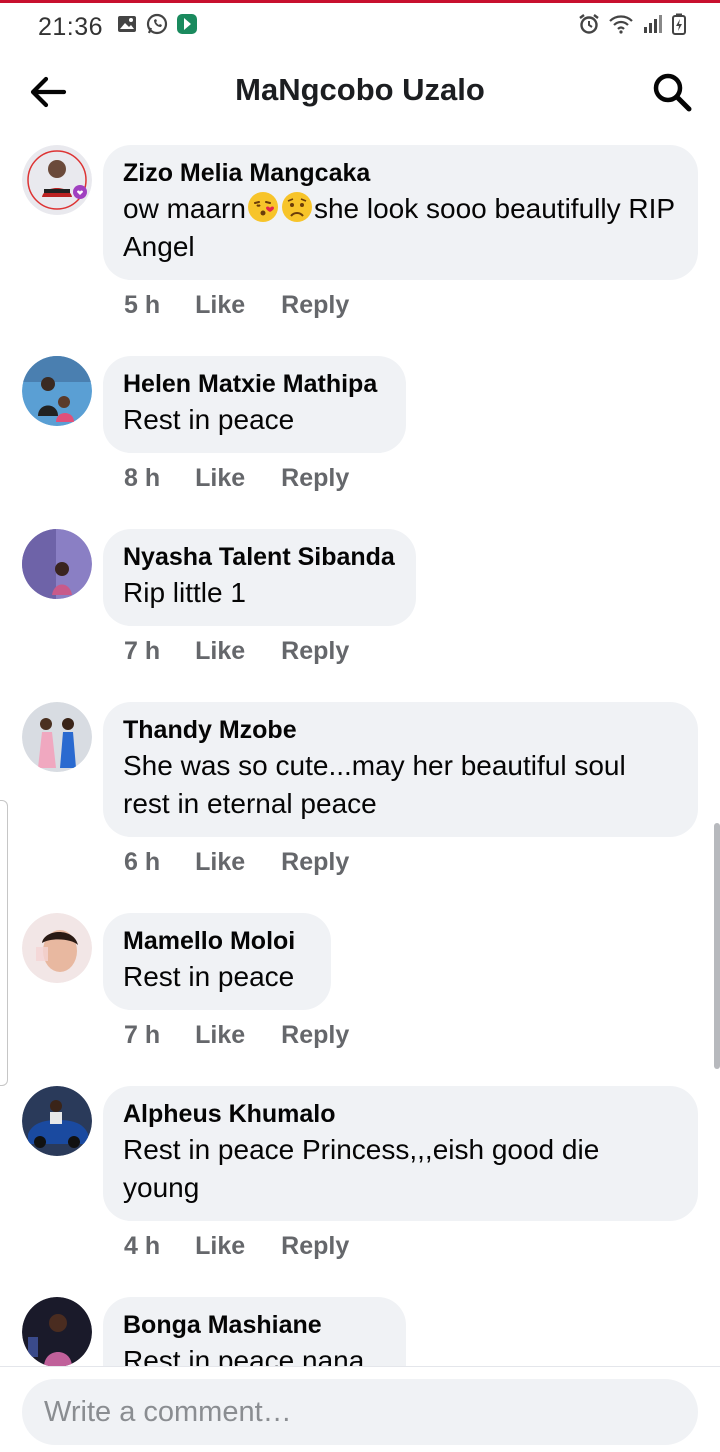  Describe the element at coordinates (187, 24) in the screenshot. I see `app-icon` at that location.